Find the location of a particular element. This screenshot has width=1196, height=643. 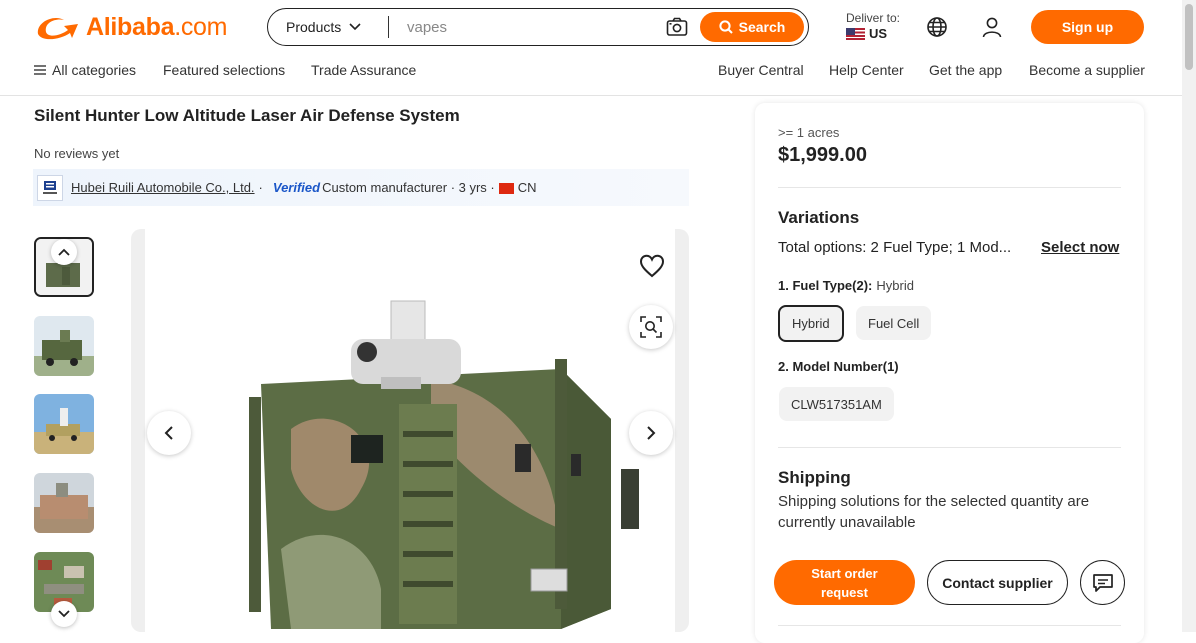

favorite-button is located at coordinates (652, 266).